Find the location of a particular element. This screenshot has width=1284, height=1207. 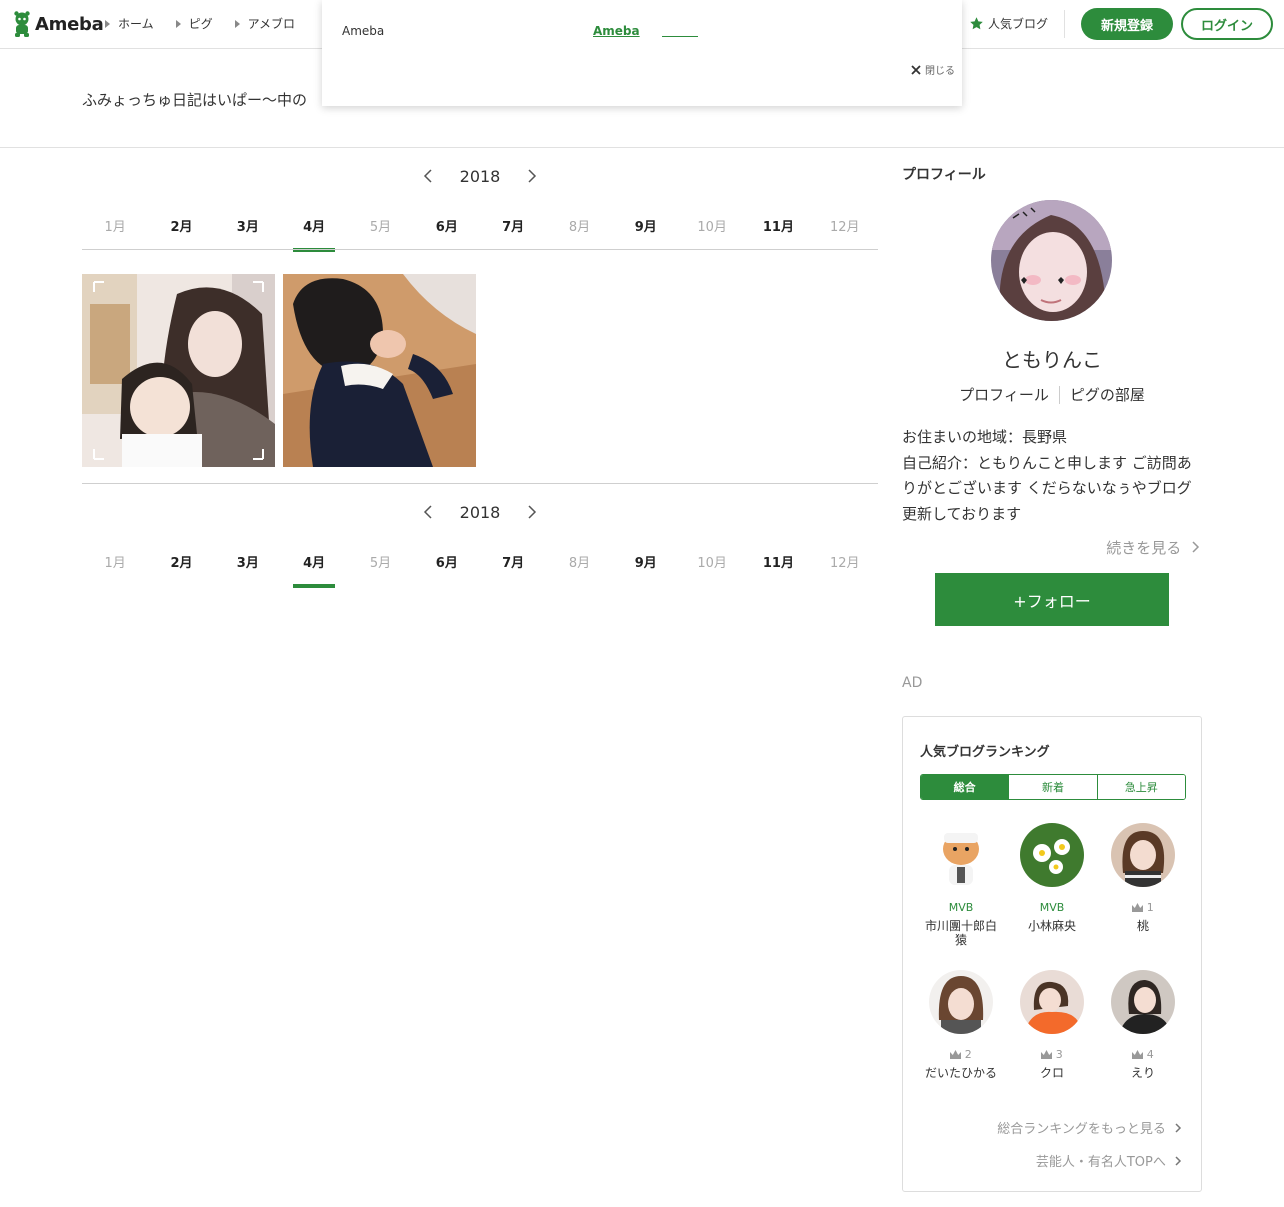

nav-home: ホーム is located at coordinates (129, 23).